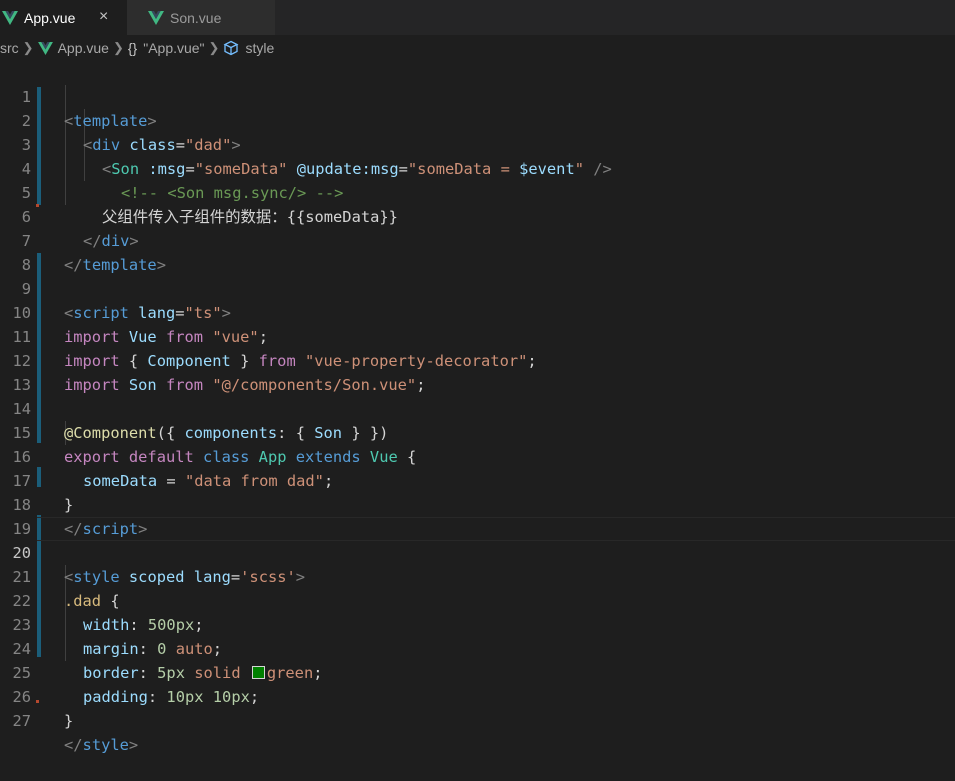 The image size is (955, 781). Describe the element at coordinates (477, 719) in the screenshot. I see `code-line: 27 </style>` at that location.